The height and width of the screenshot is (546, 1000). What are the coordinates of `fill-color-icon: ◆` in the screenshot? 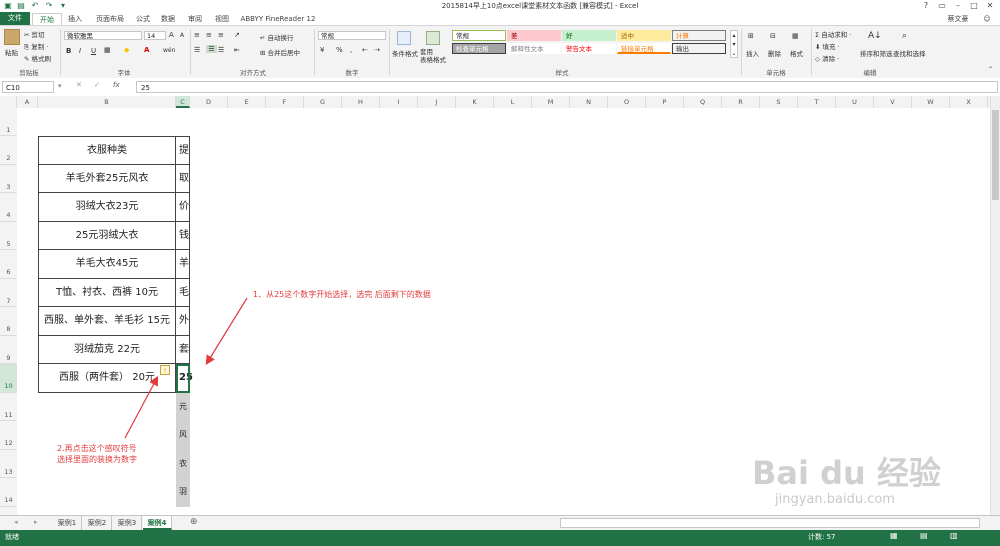 It's located at (126, 50).